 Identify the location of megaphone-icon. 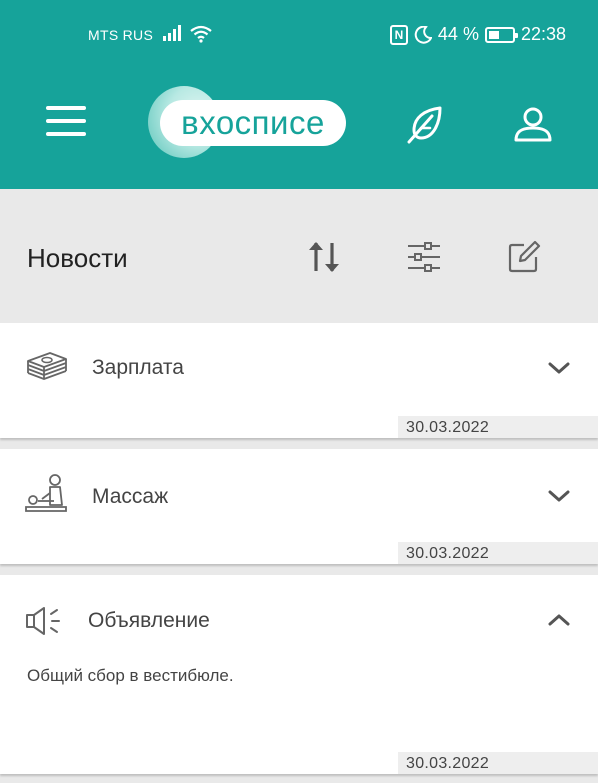
(43, 621).